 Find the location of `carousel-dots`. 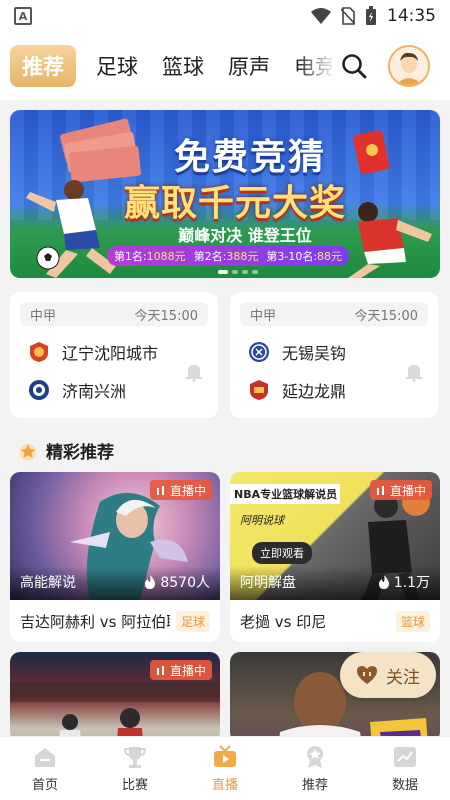

carousel-dots is located at coordinates (238, 272).